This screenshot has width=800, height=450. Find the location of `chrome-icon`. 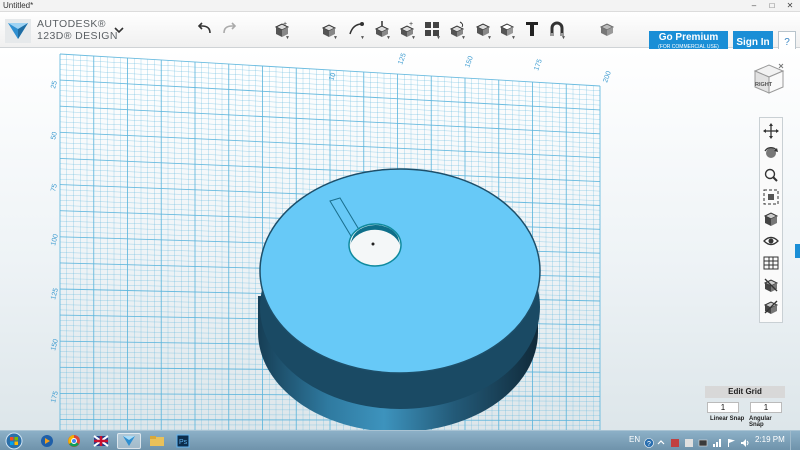

chrome-icon is located at coordinates (74, 441).